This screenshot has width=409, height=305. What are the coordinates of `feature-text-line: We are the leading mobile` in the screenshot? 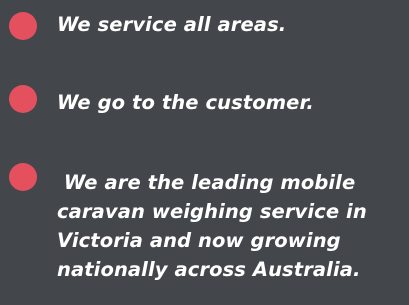 It's located at (206, 182).